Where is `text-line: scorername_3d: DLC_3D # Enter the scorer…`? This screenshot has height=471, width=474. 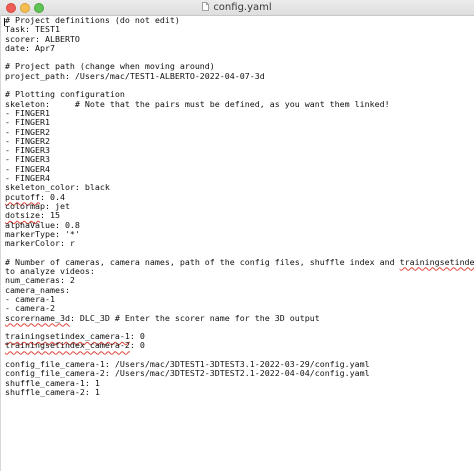 text-line: scorername_3d: DLC_3D # Enter the scorer… is located at coordinates (238, 317).